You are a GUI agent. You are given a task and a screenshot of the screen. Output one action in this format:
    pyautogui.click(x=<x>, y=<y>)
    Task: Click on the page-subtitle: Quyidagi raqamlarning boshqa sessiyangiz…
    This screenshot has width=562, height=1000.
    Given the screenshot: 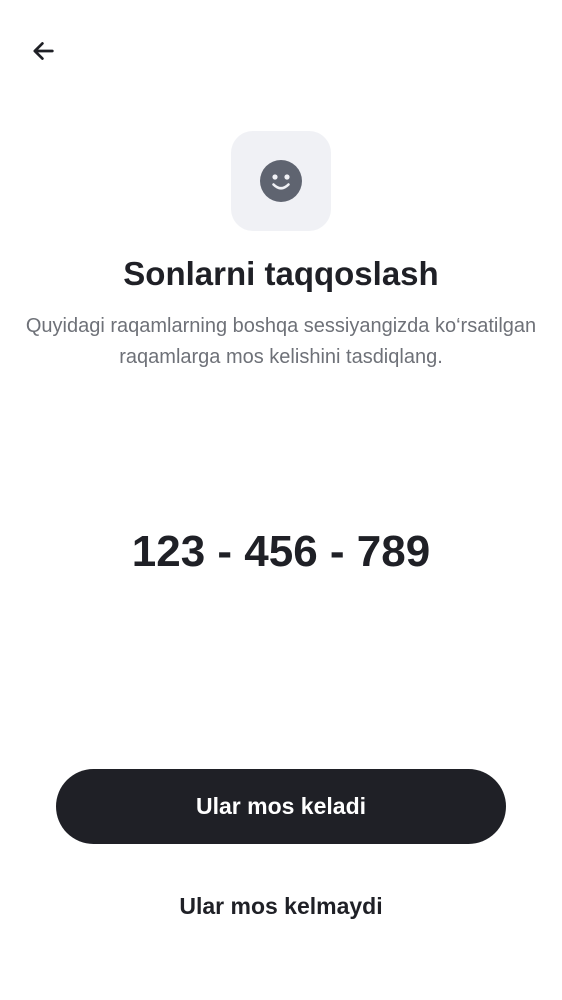 What is the action you would take?
    pyautogui.click(x=281, y=341)
    